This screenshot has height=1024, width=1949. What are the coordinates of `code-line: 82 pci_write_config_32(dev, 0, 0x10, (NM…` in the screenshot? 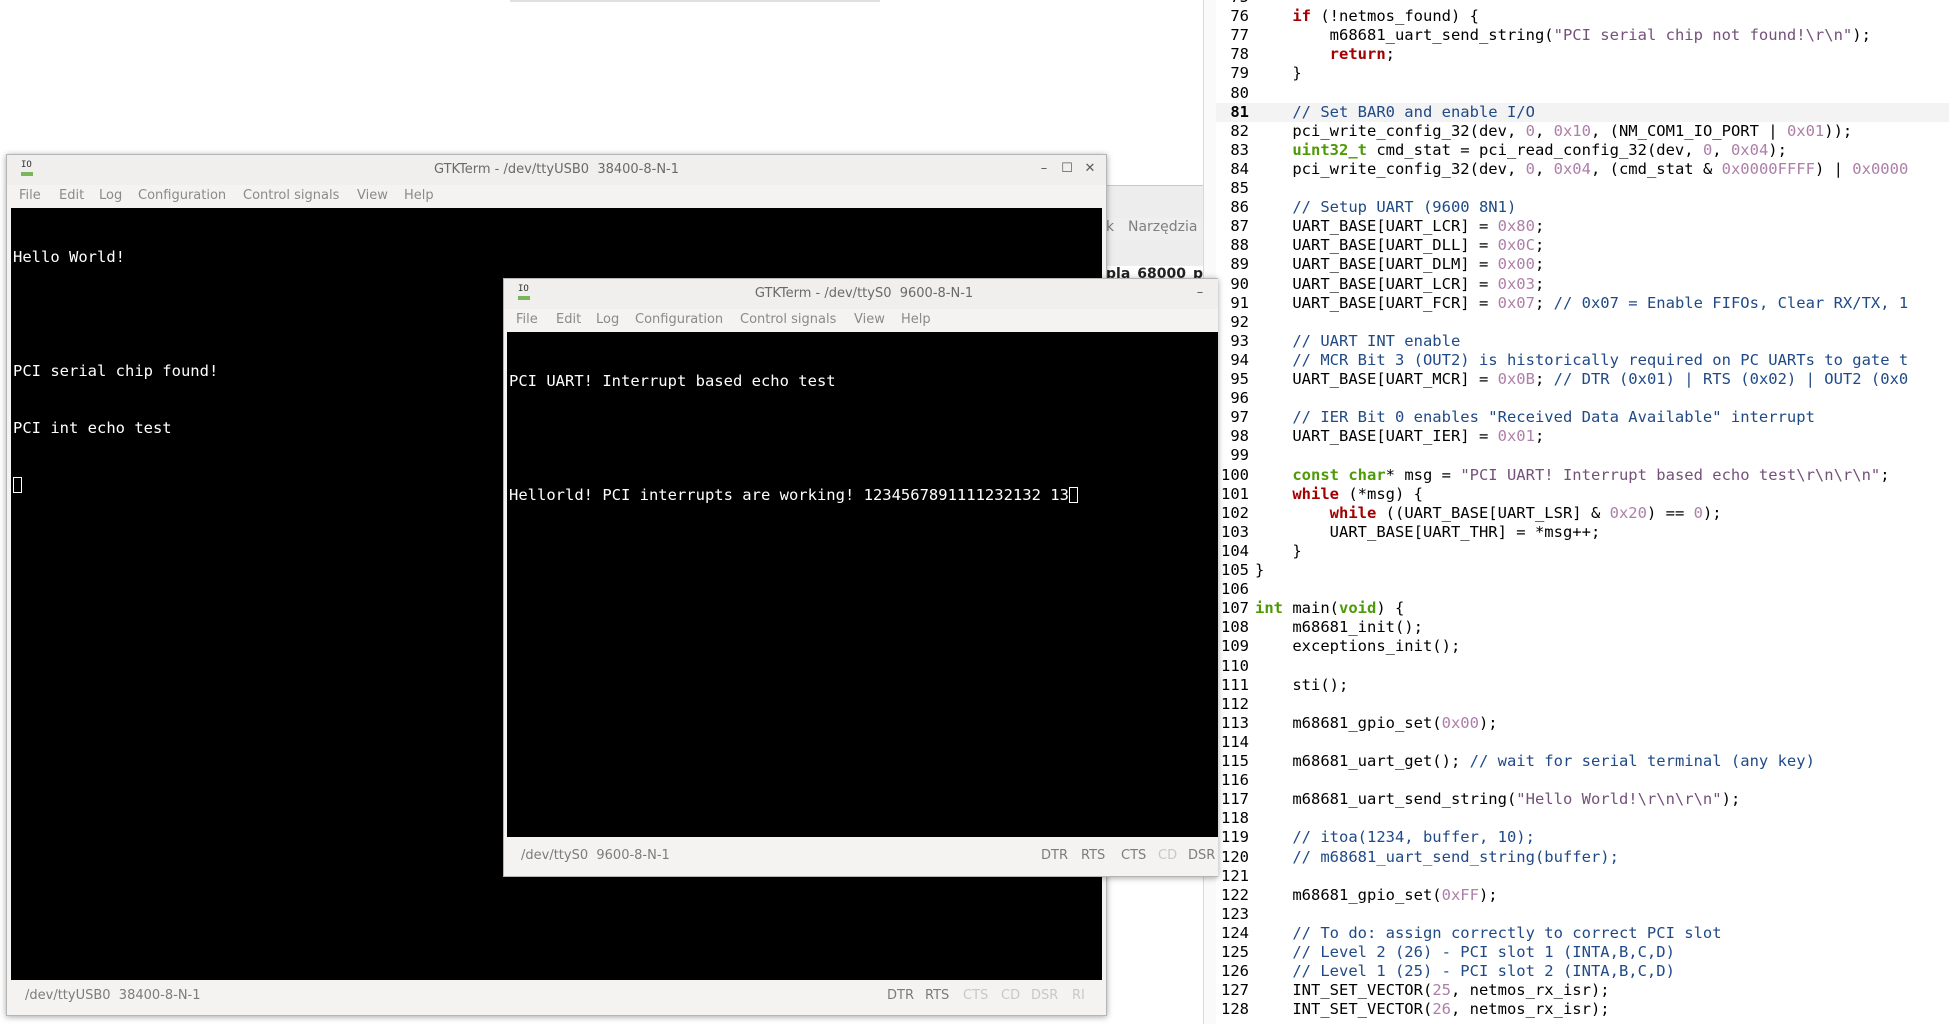 It's located at (1582, 131).